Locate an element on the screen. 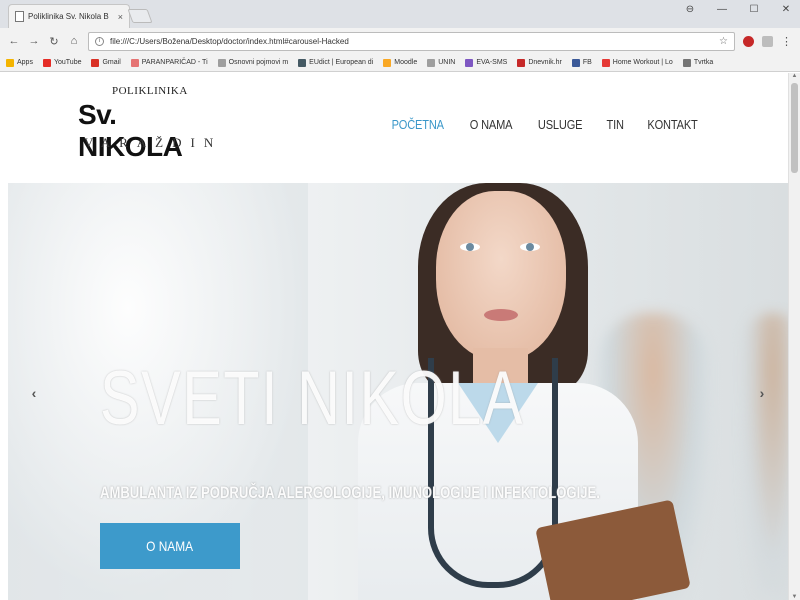  bookmark-item: Apps is located at coordinates (19, 62).